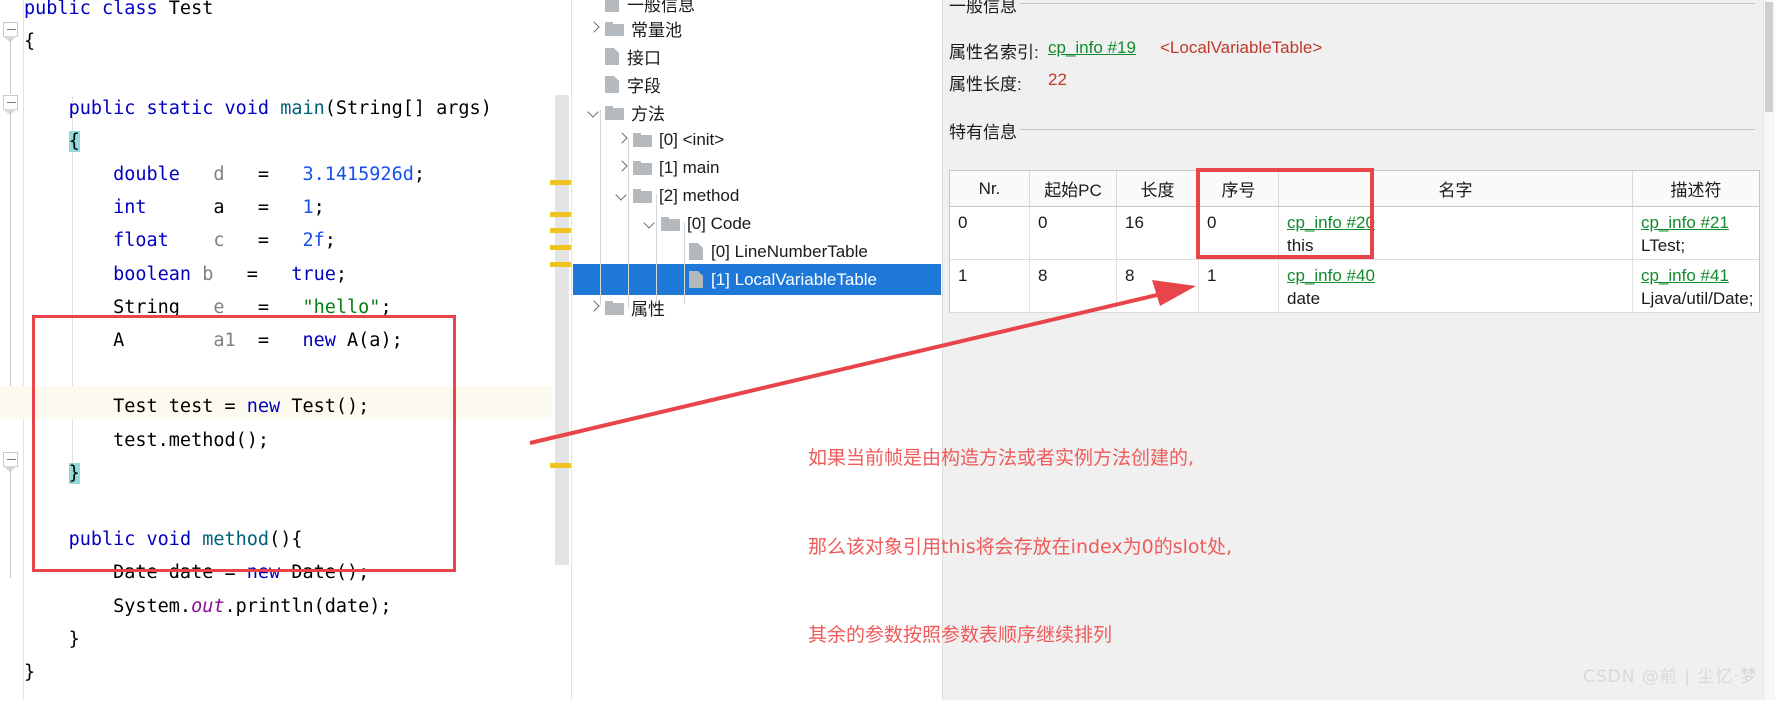  What do you see at coordinates (1057, 79) in the screenshot?
I see `attr-length-value: 22` at bounding box center [1057, 79].